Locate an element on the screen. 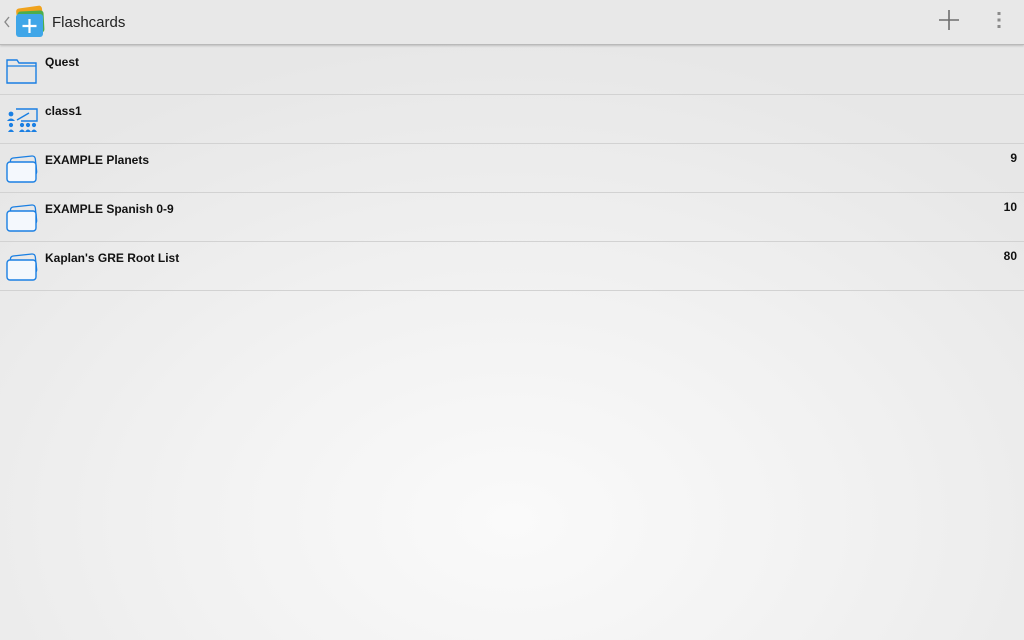 The image size is (1024, 640). list-item-example-spanish: EXAMPLE Spanish 0-9 10 is located at coordinates (512, 217).